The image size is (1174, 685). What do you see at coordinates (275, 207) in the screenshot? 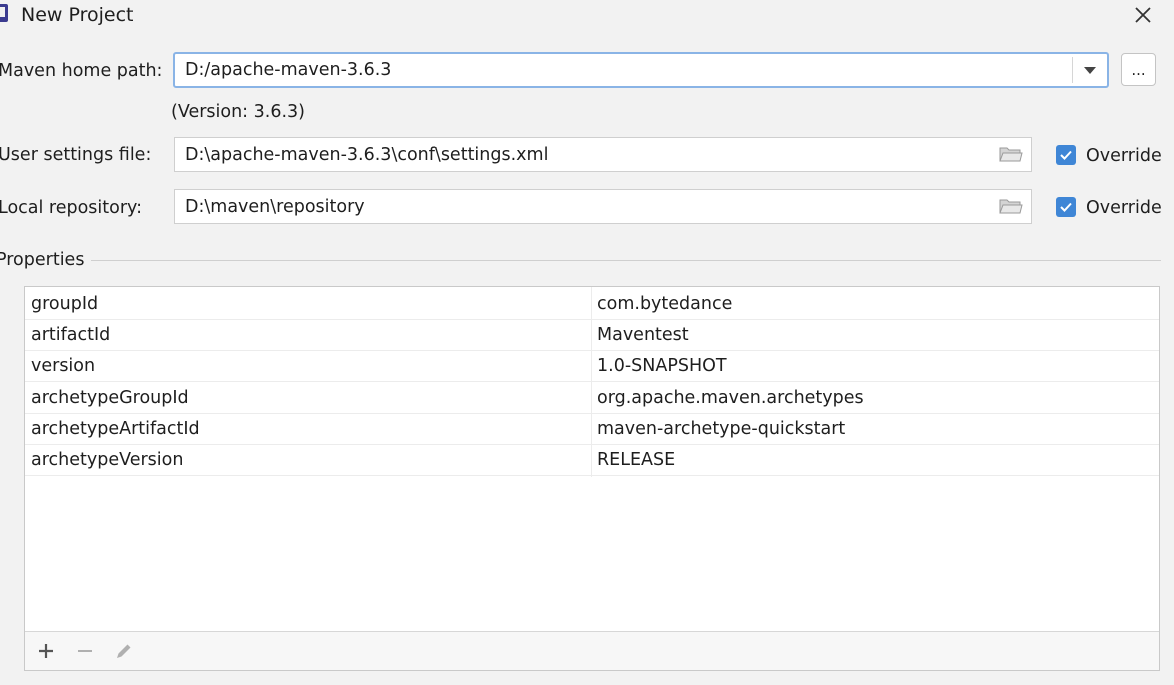
I see `local-repository-value: D:\maven\repository` at bounding box center [275, 207].